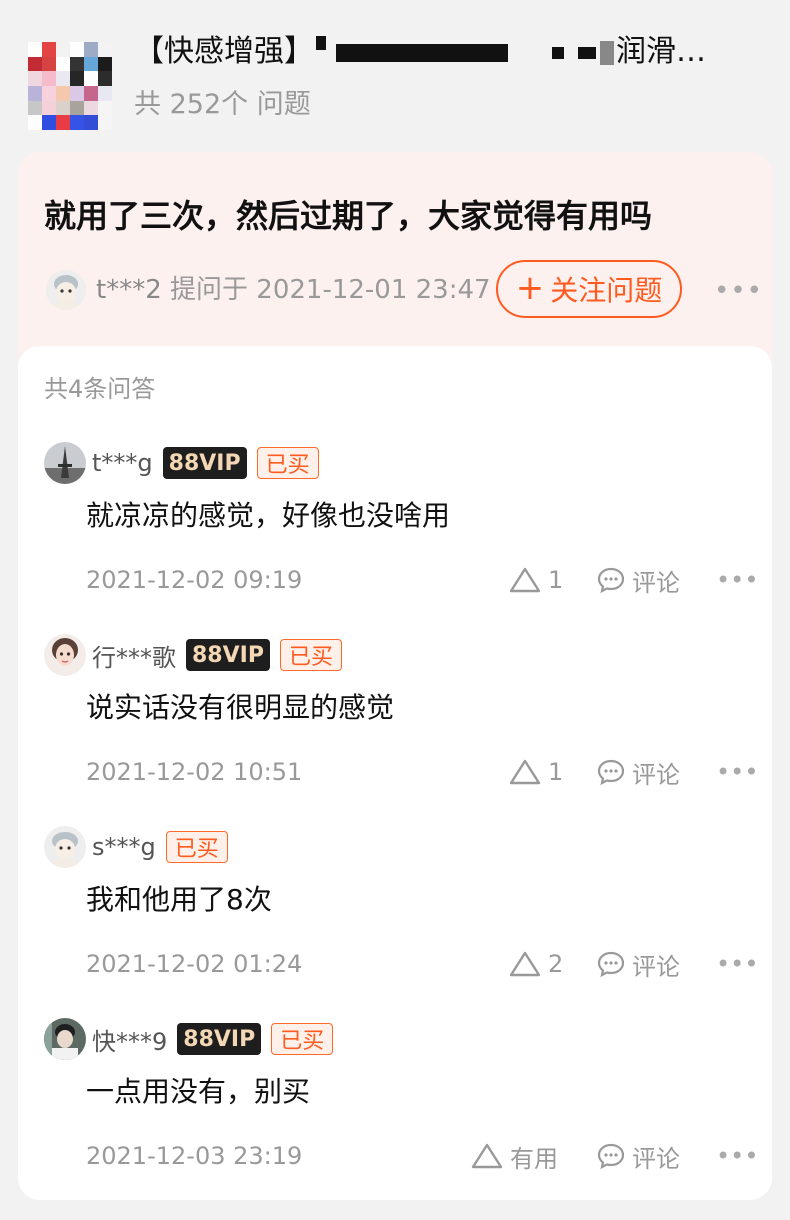 This screenshot has height=1220, width=790. Describe the element at coordinates (194, 580) in the screenshot. I see `answer-time: 2021-12-02 09:19` at that location.